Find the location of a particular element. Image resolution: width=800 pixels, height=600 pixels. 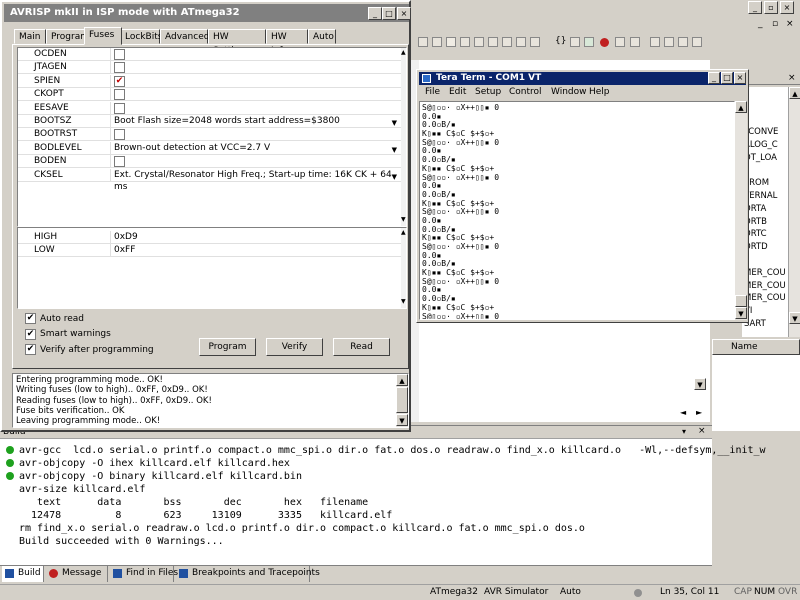

teraterm-minimize-button: _ is located at coordinates (714, 78).